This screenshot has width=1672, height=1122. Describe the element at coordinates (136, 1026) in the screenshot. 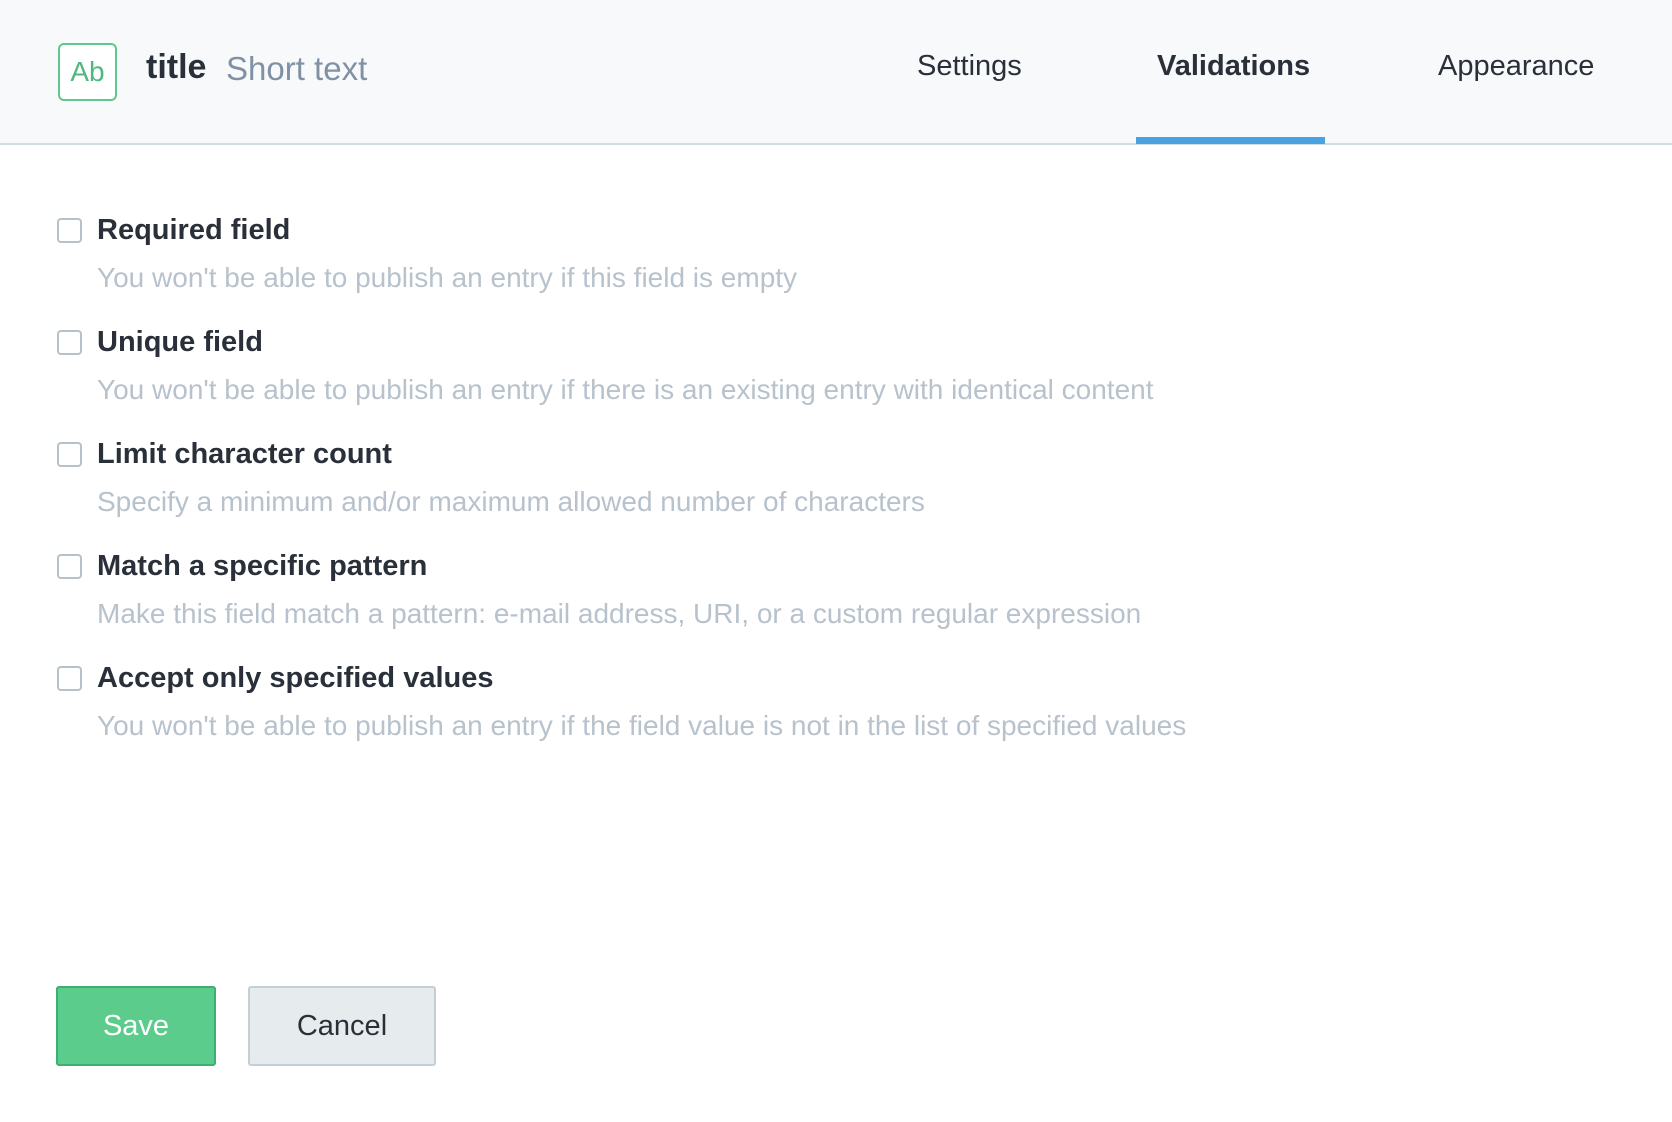

I see `save-button: Save` at that location.